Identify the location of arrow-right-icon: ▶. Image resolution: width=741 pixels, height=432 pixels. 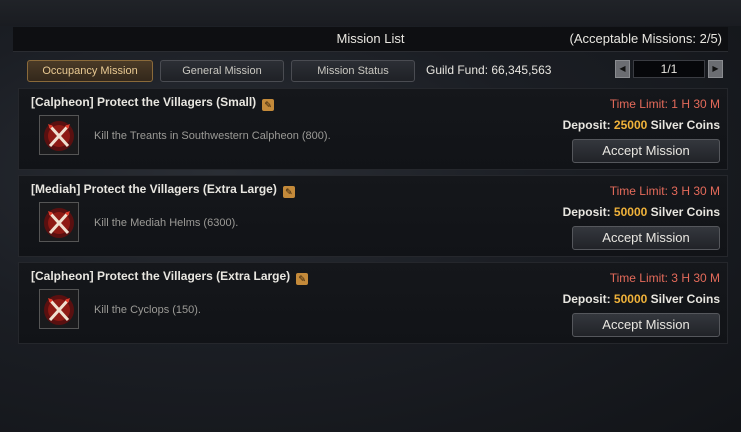
(715, 69).